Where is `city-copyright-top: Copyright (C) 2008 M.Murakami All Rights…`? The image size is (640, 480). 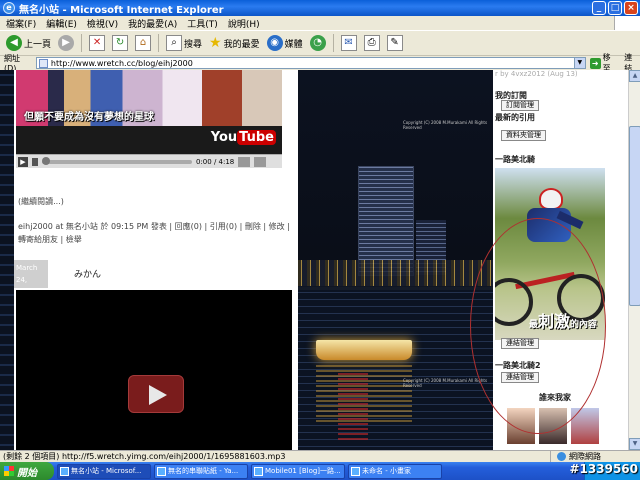
city-copyright-top: Copyright (C) 2008 M.Murakami All Rights… is located at coordinates (445, 125).